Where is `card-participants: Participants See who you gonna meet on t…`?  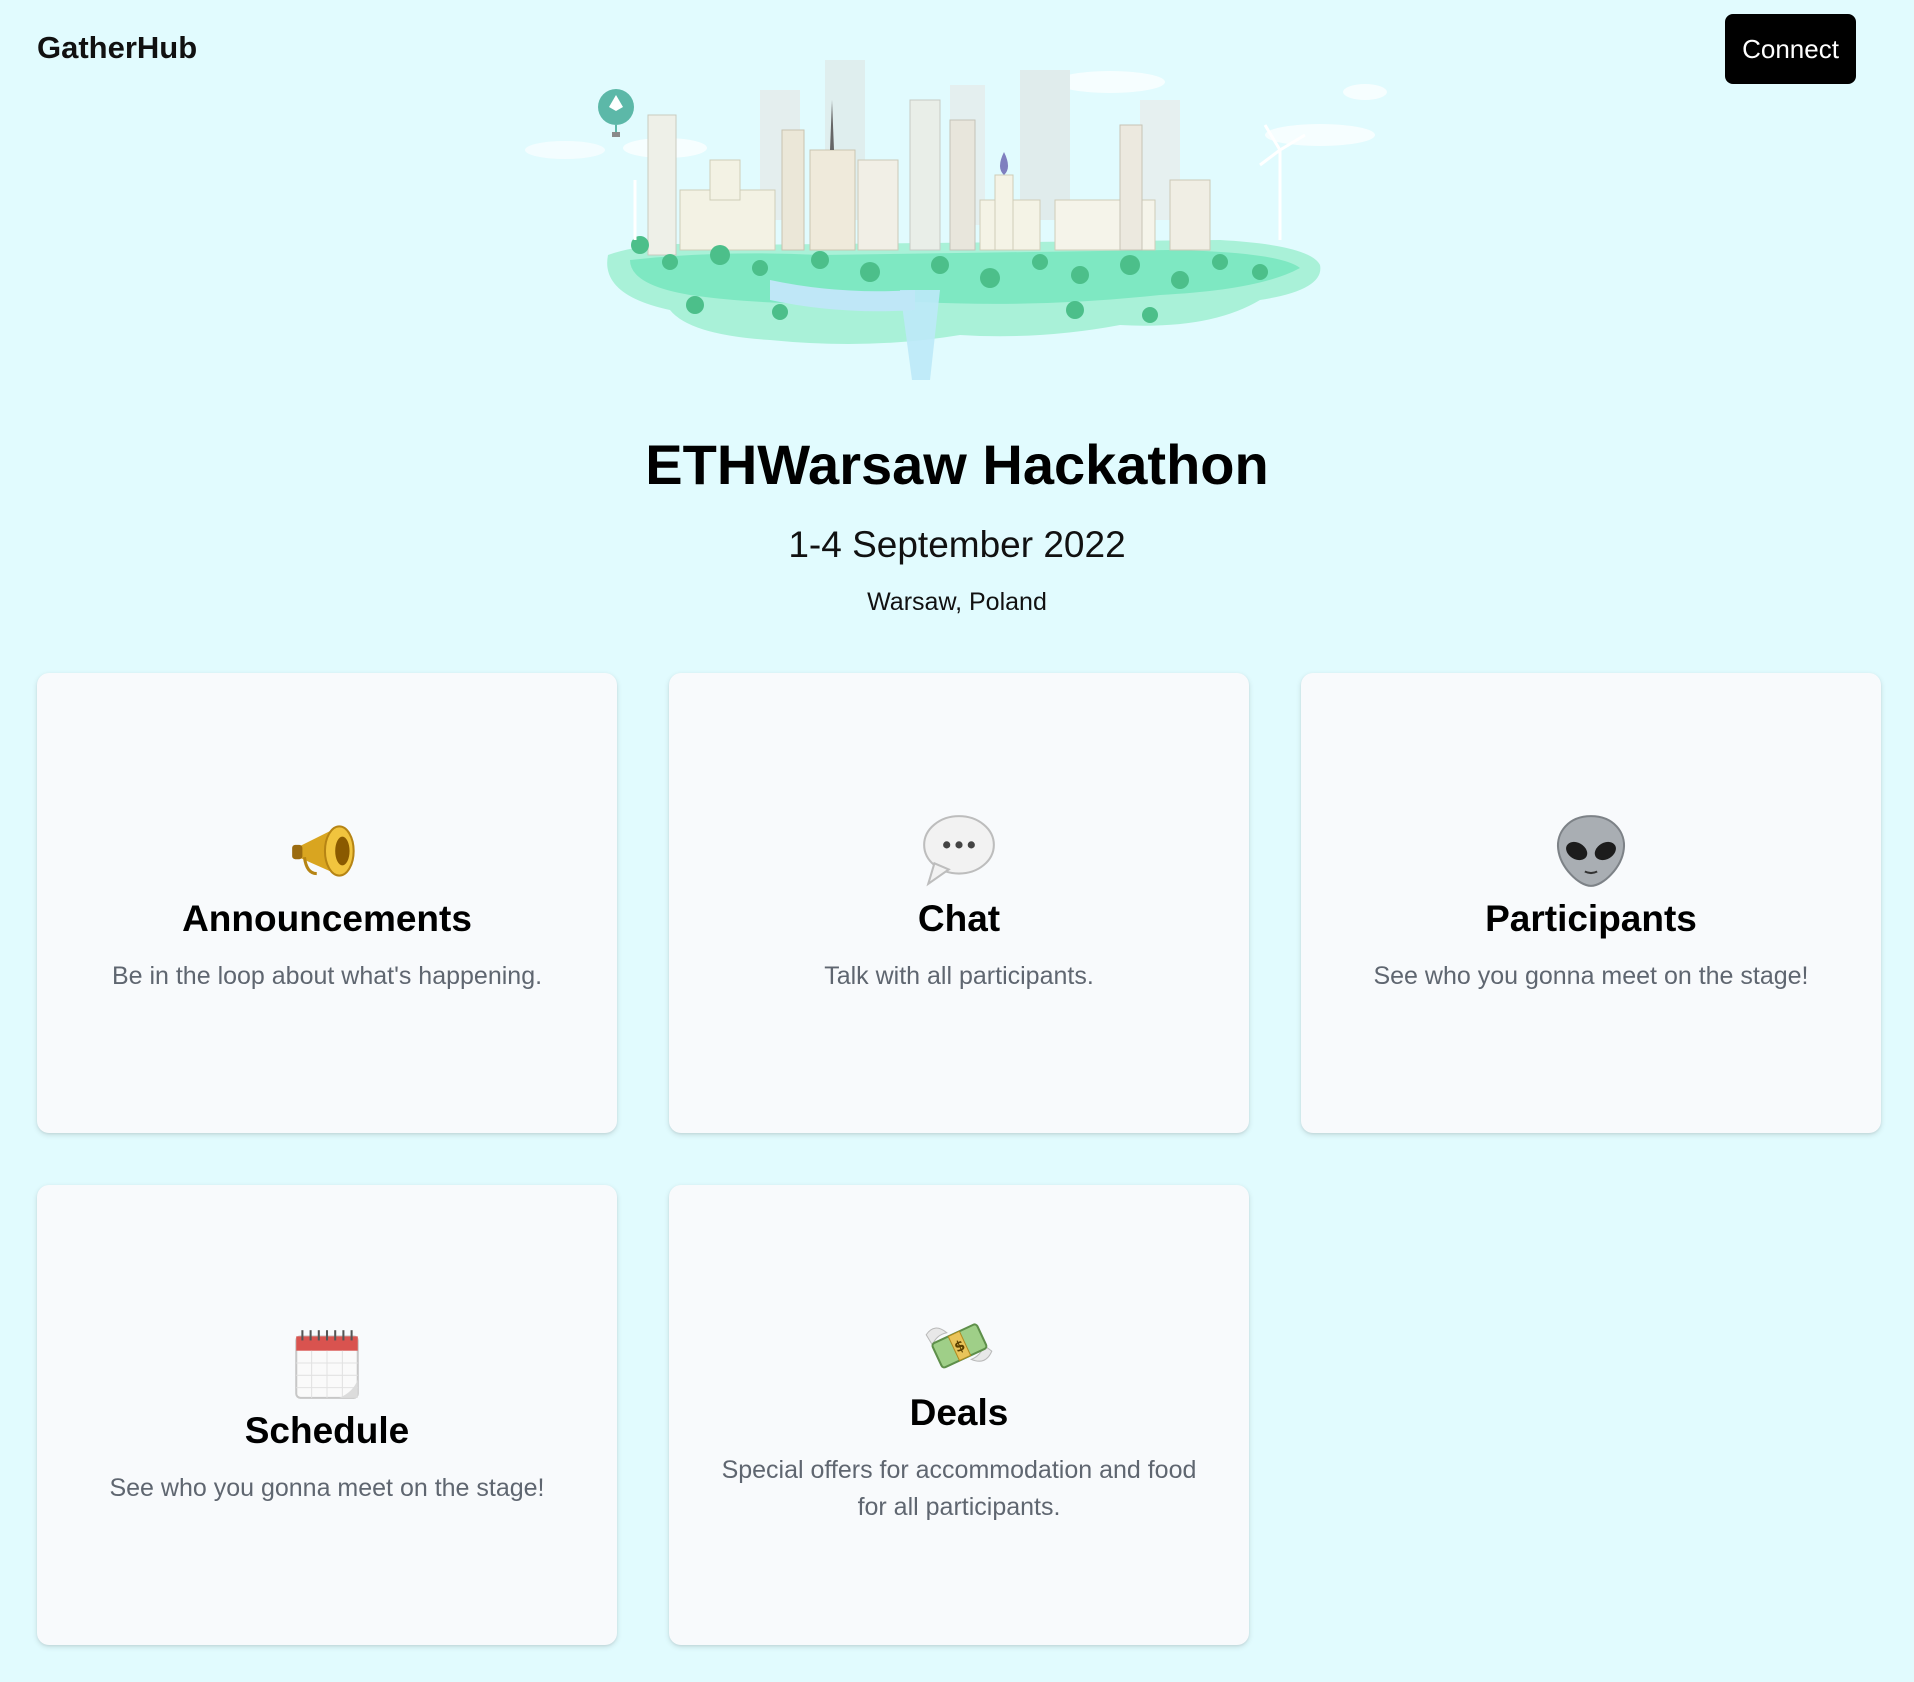 card-participants: Participants See who you gonna meet on t… is located at coordinates (1591, 903).